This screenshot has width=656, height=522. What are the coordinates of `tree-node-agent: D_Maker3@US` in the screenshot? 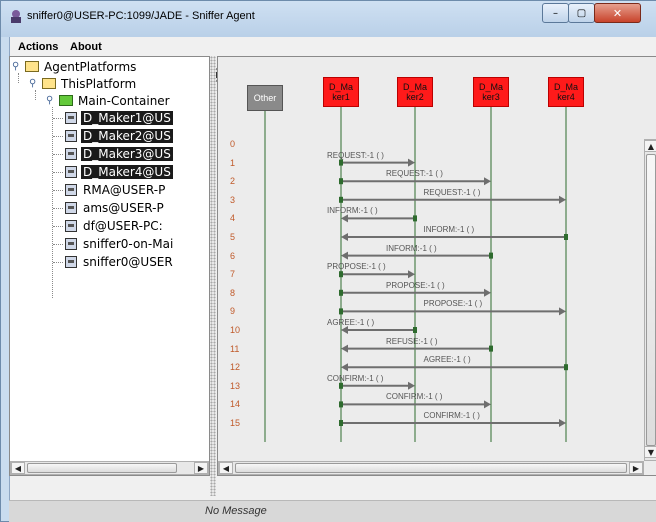 It's located at (119, 153).